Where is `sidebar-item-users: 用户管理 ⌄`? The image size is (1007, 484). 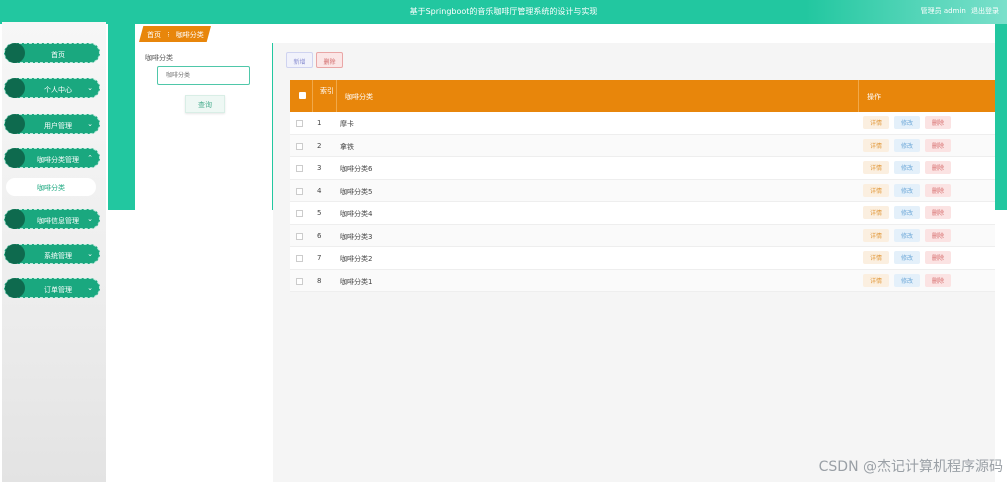 sidebar-item-users: 用户管理 ⌄ is located at coordinates (52, 124).